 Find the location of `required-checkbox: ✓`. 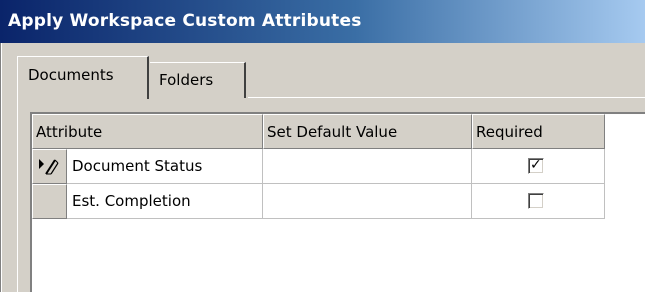

required-checkbox: ✓ is located at coordinates (536, 165).